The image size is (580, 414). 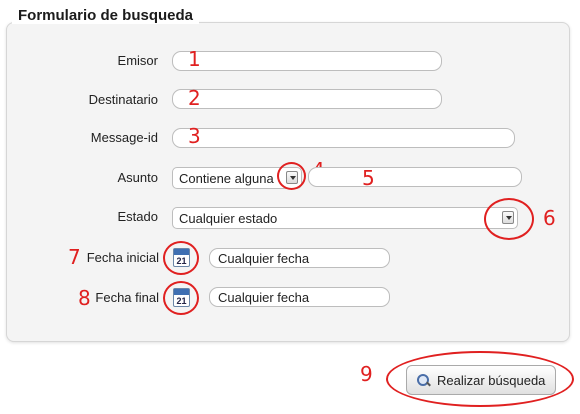 What do you see at coordinates (122, 257) in the screenshot?
I see `fecha-inicial-label: Fecha inicial` at bounding box center [122, 257].